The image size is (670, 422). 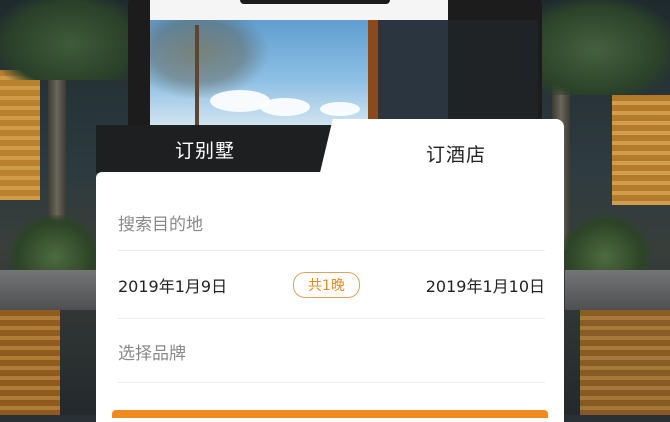 What do you see at coordinates (172, 285) in the screenshot?
I see `checkin-date: 2019年1月9日` at bounding box center [172, 285].